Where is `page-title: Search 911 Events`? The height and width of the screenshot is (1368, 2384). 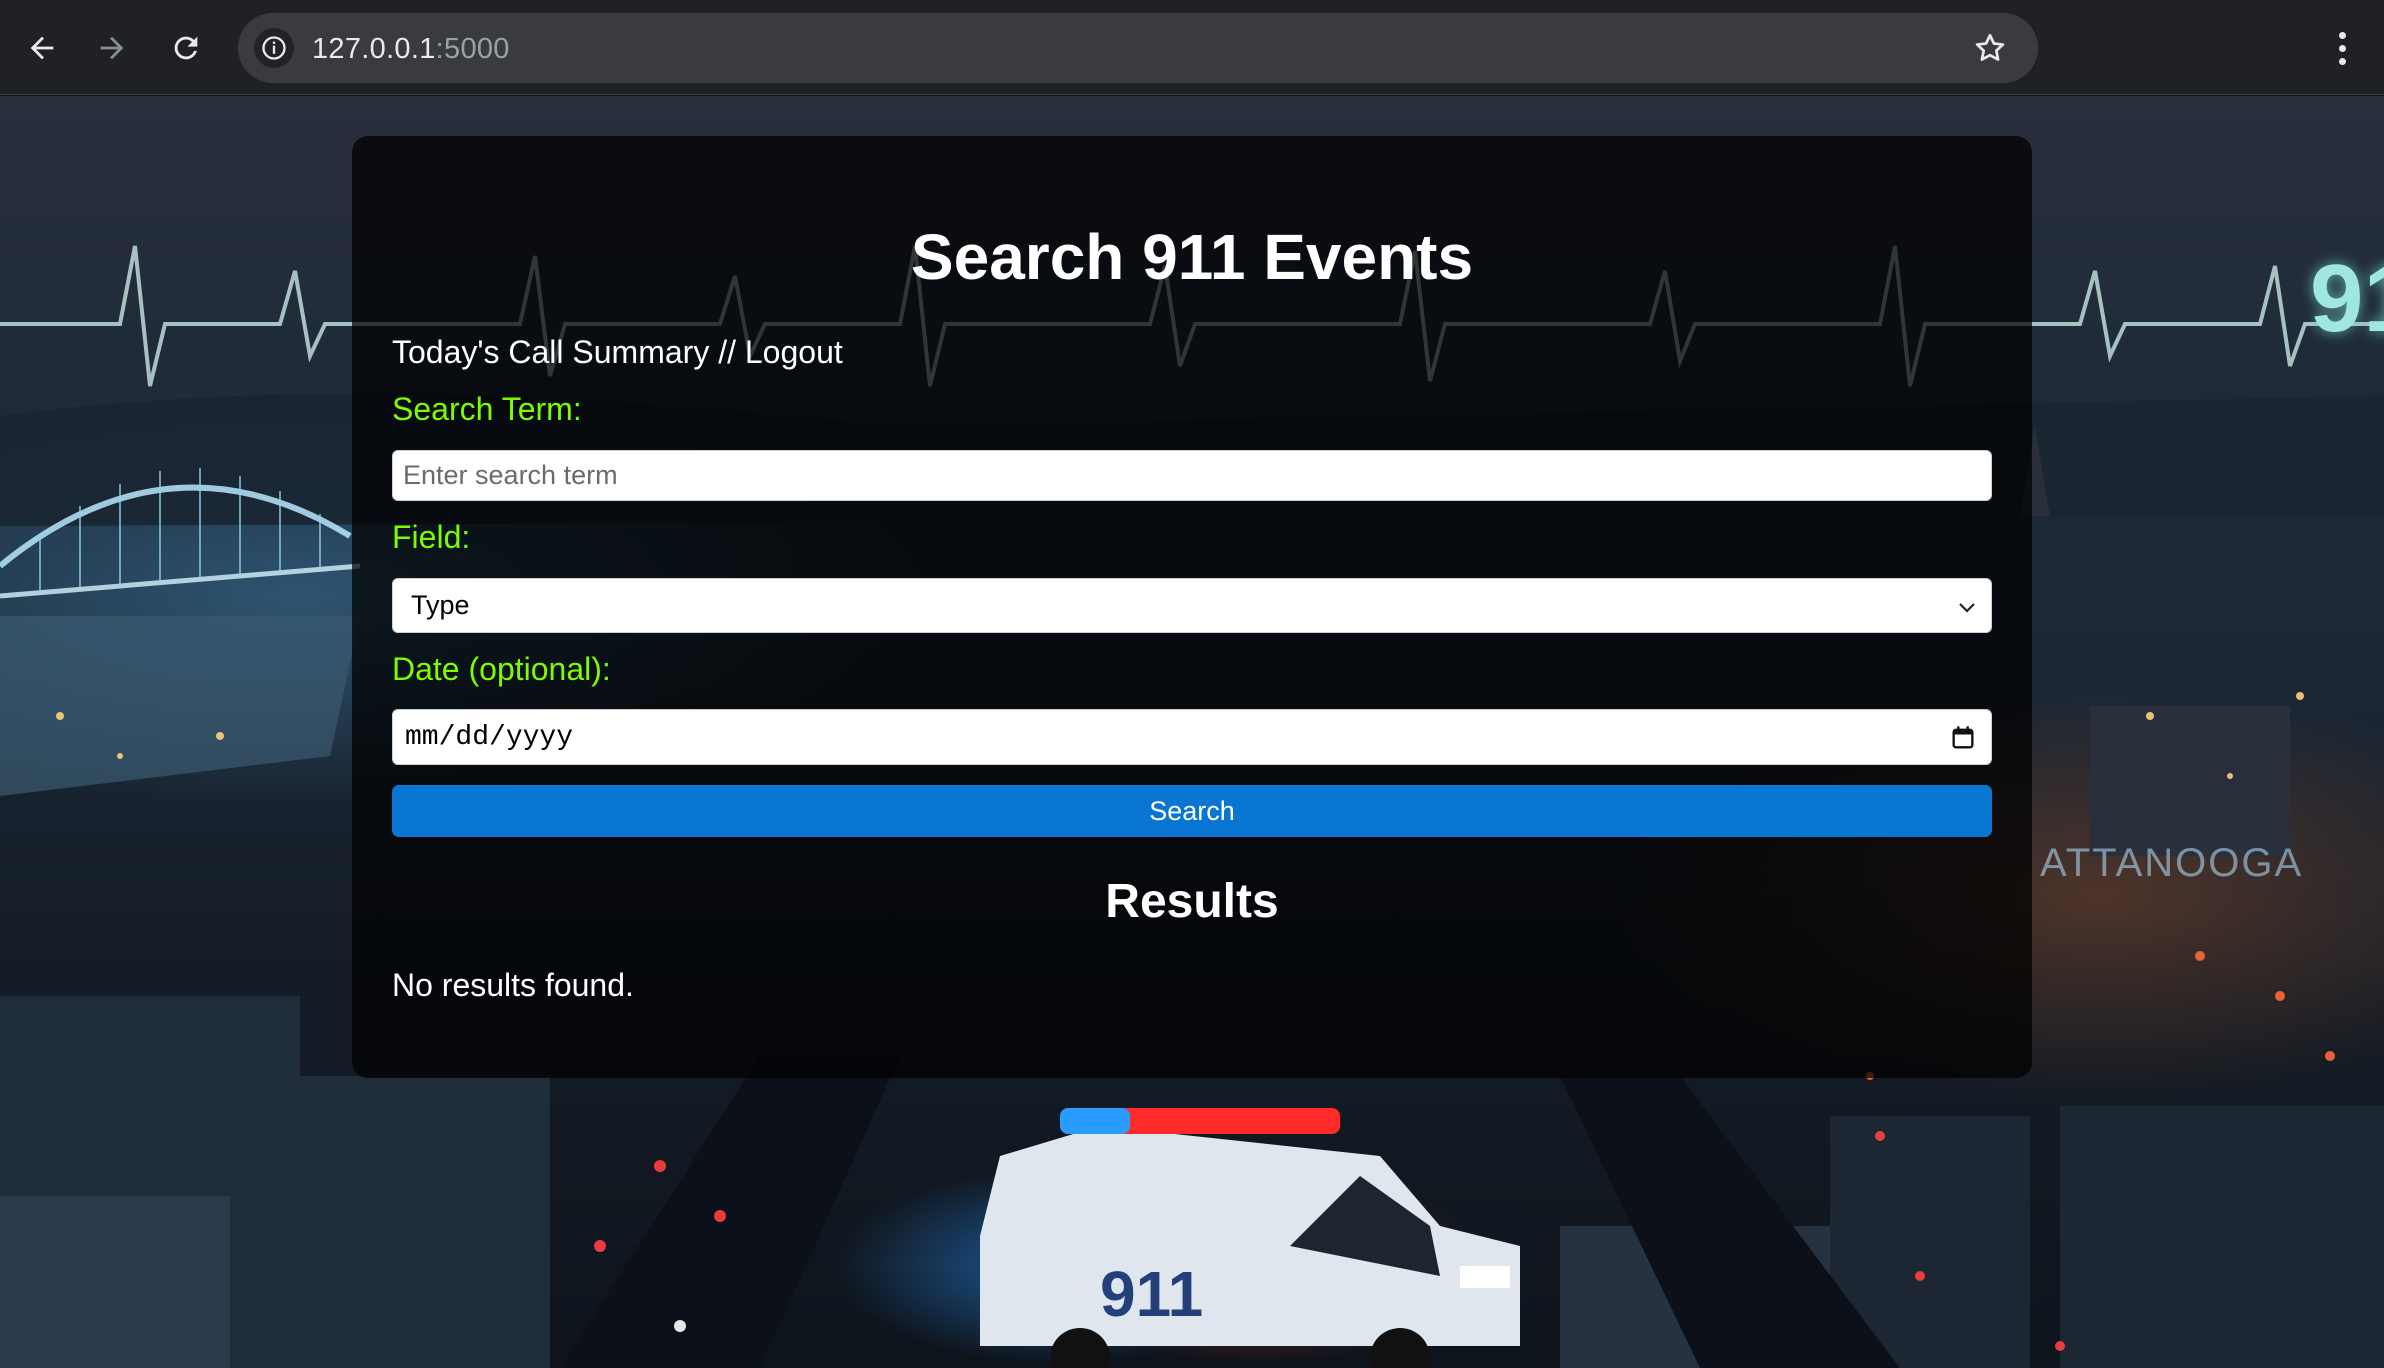
page-title: Search 911 Events is located at coordinates (1192, 257).